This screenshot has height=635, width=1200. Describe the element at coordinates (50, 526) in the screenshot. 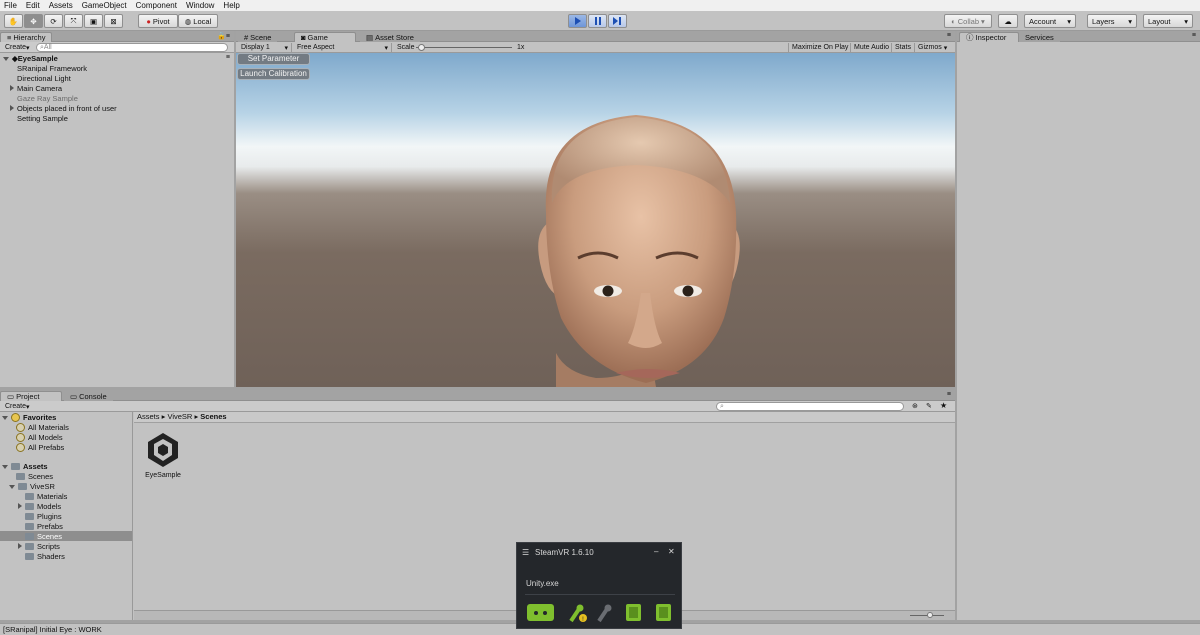

I see `folder-item-label: Prefabs` at that location.